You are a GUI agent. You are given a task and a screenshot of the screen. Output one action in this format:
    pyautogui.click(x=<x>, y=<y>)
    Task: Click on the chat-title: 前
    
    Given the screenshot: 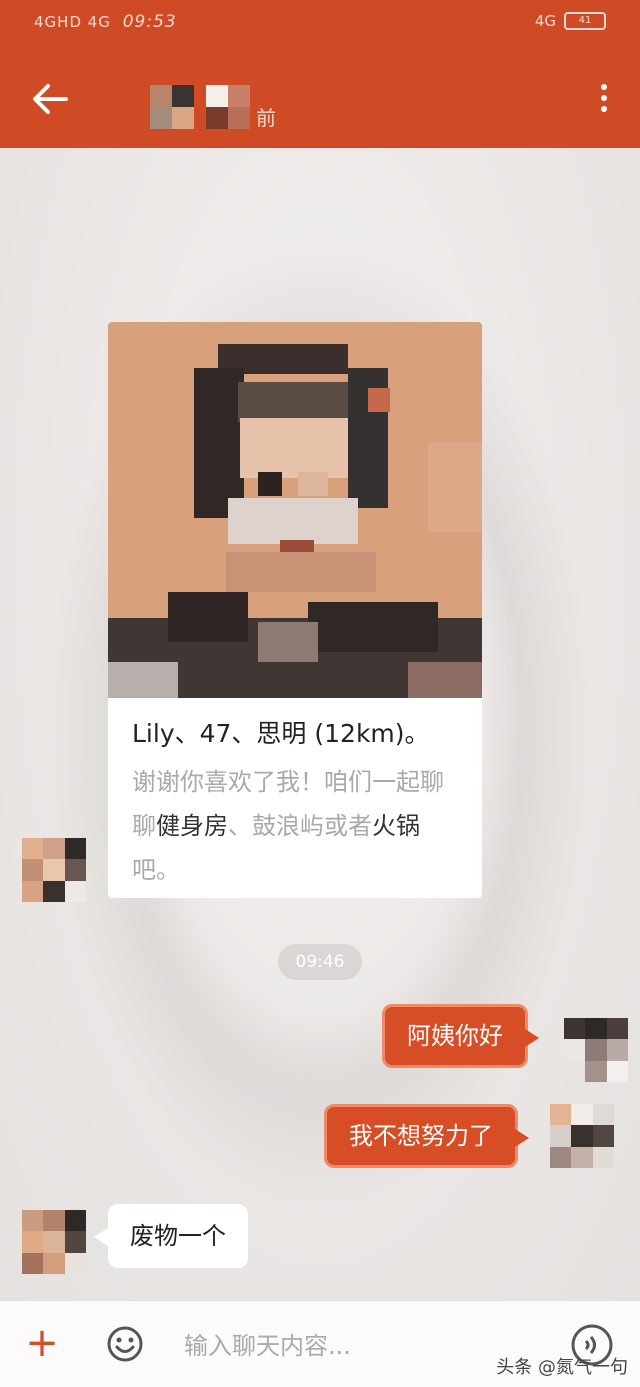 What is the action you would take?
    pyautogui.click(x=213, y=107)
    